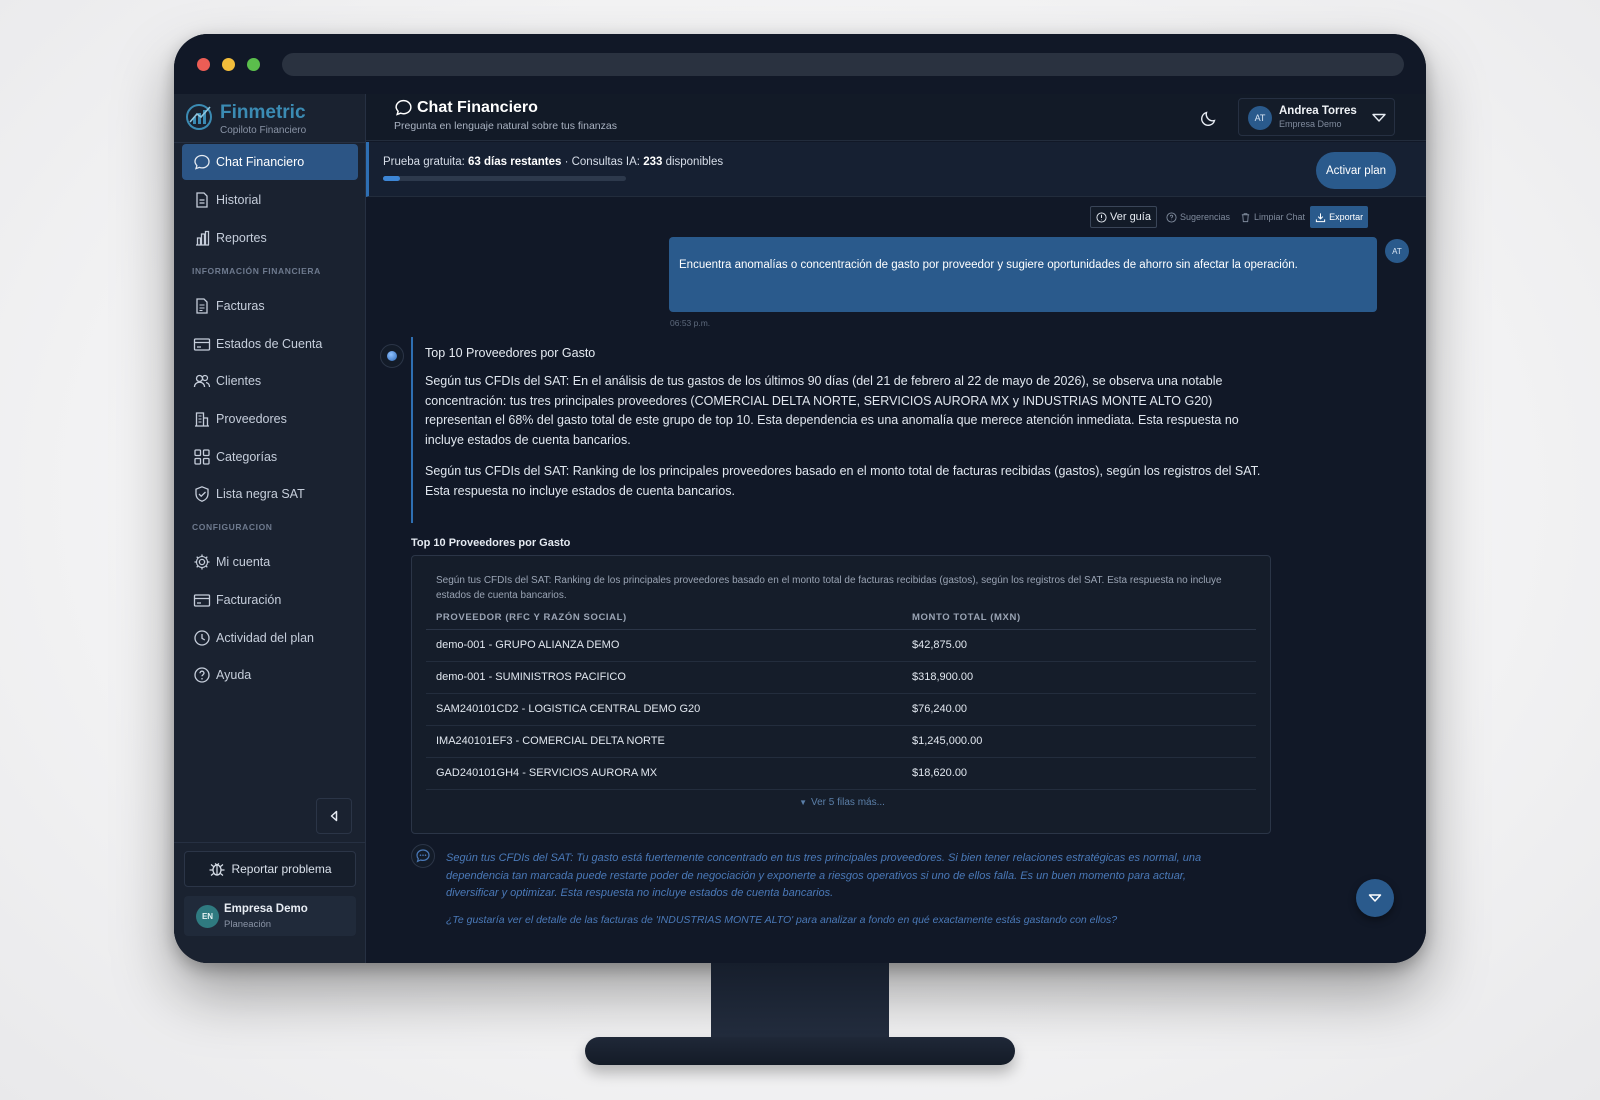 The height and width of the screenshot is (1100, 1600). I want to click on sidebar-item-estados-de-cuenta: Estados de Cuenta, so click(270, 344).